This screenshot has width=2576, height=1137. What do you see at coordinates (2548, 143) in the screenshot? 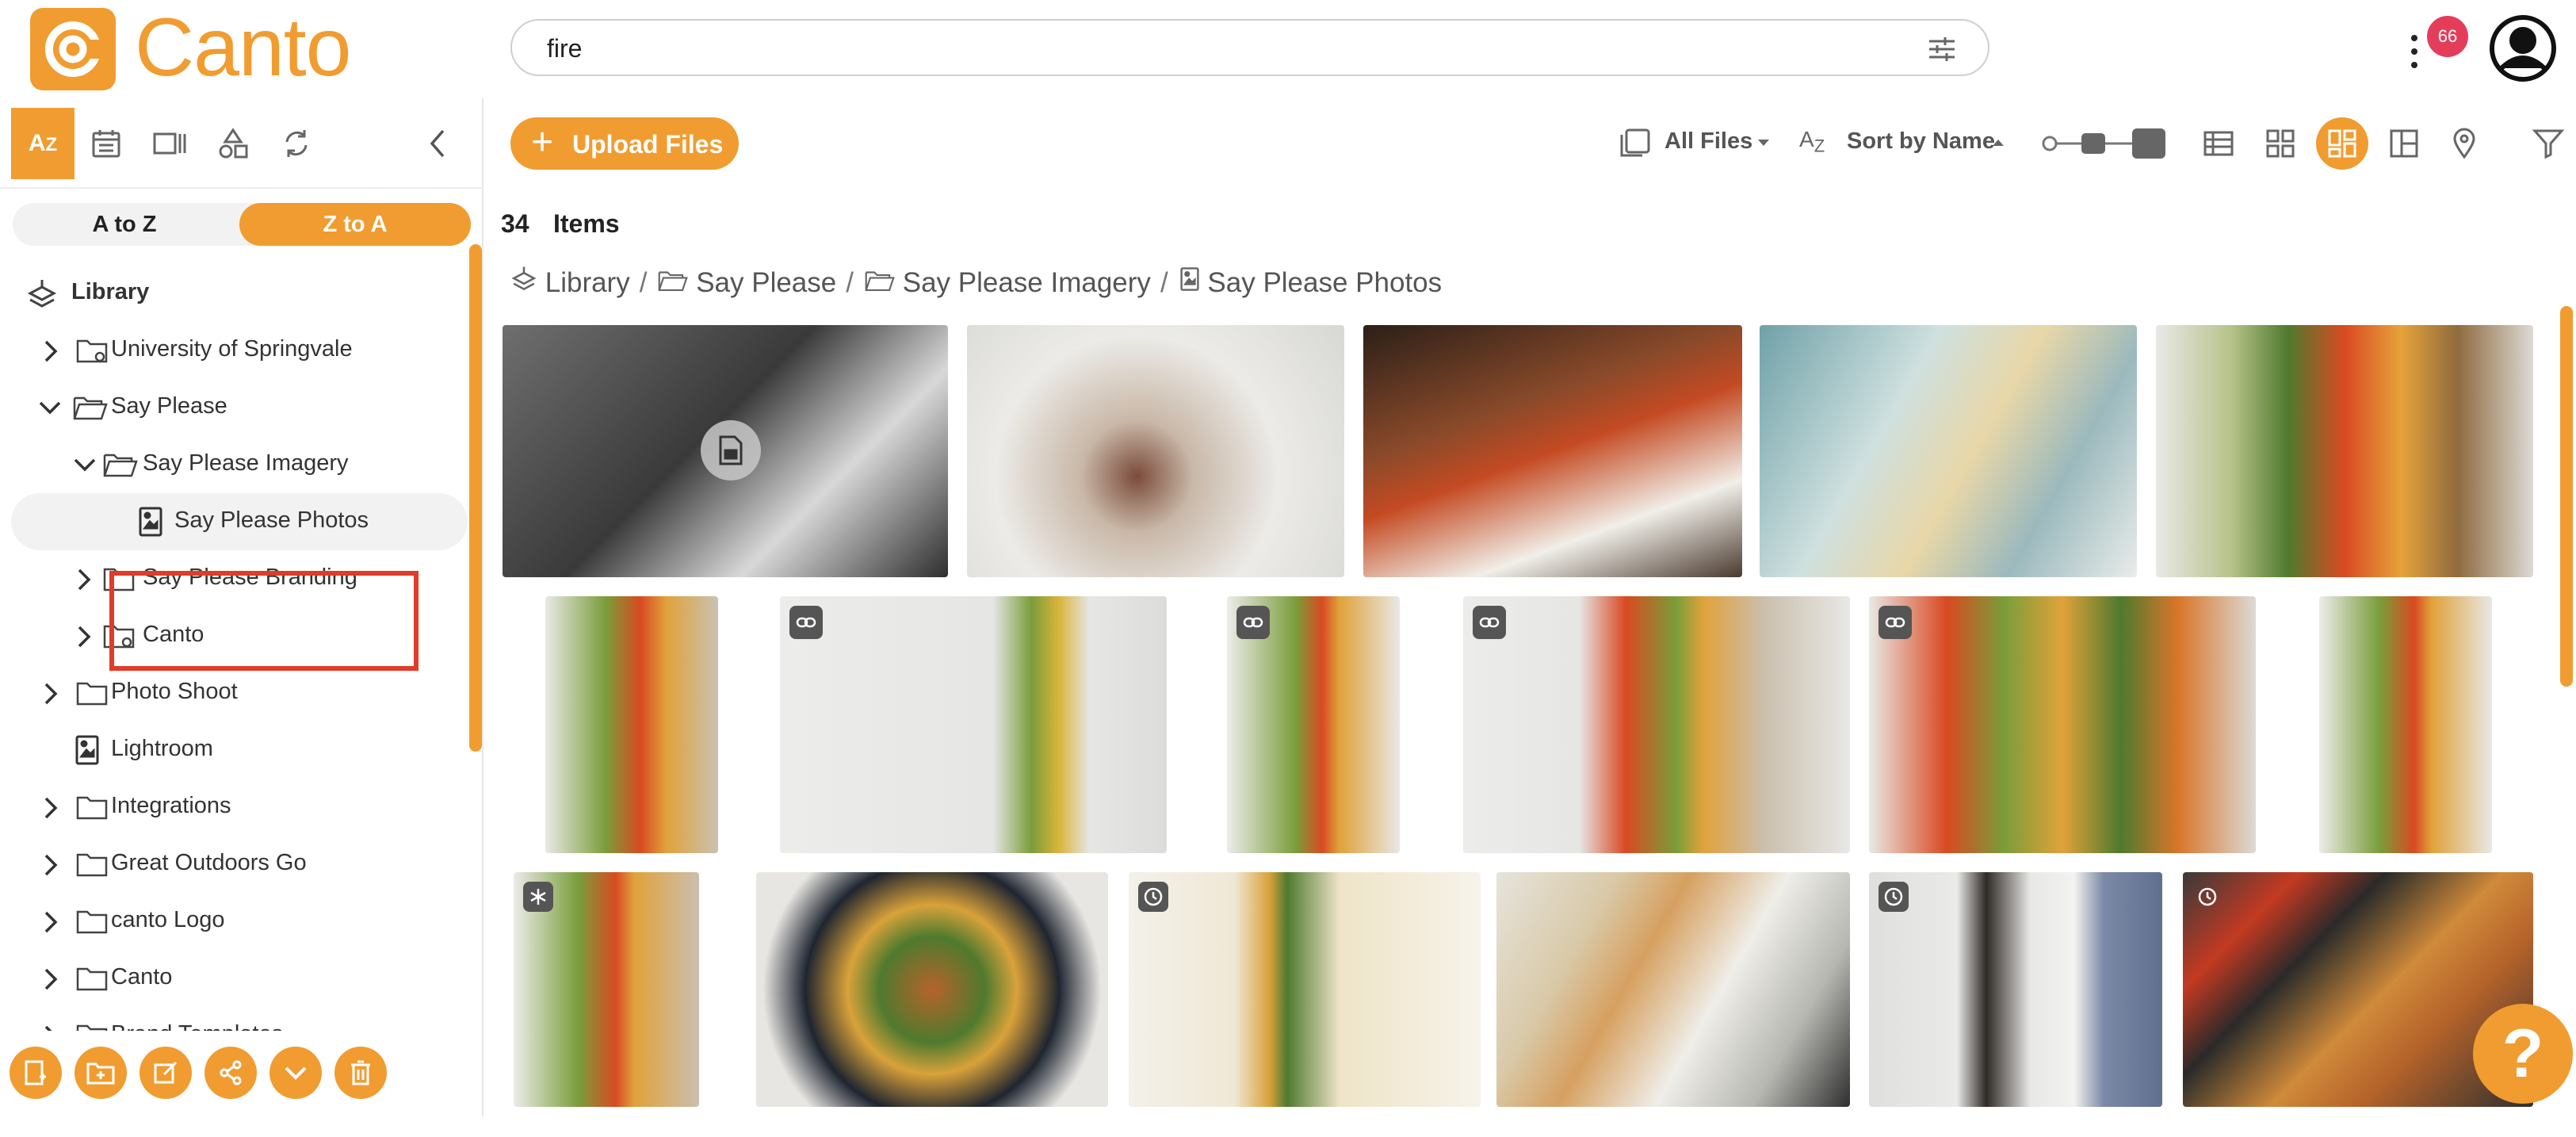
I see `filter-icon` at bounding box center [2548, 143].